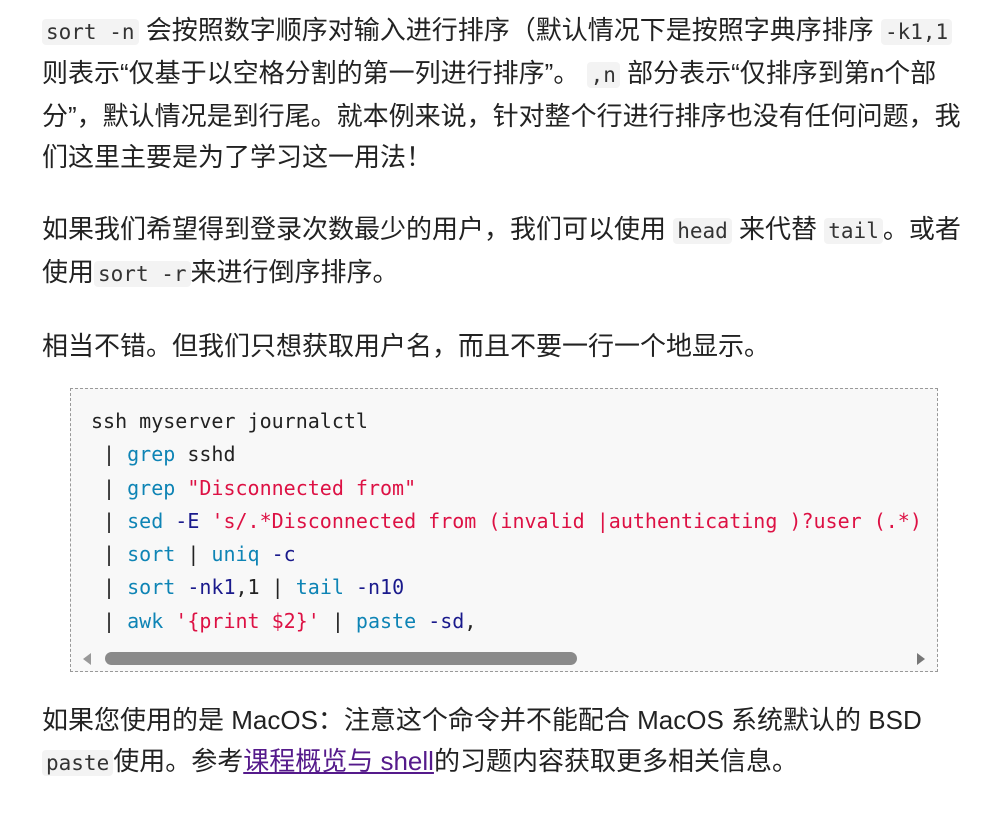 The image size is (988, 815). What do you see at coordinates (514, 421) in the screenshot?
I see `code-line: ssh myserver journalctl` at bounding box center [514, 421].